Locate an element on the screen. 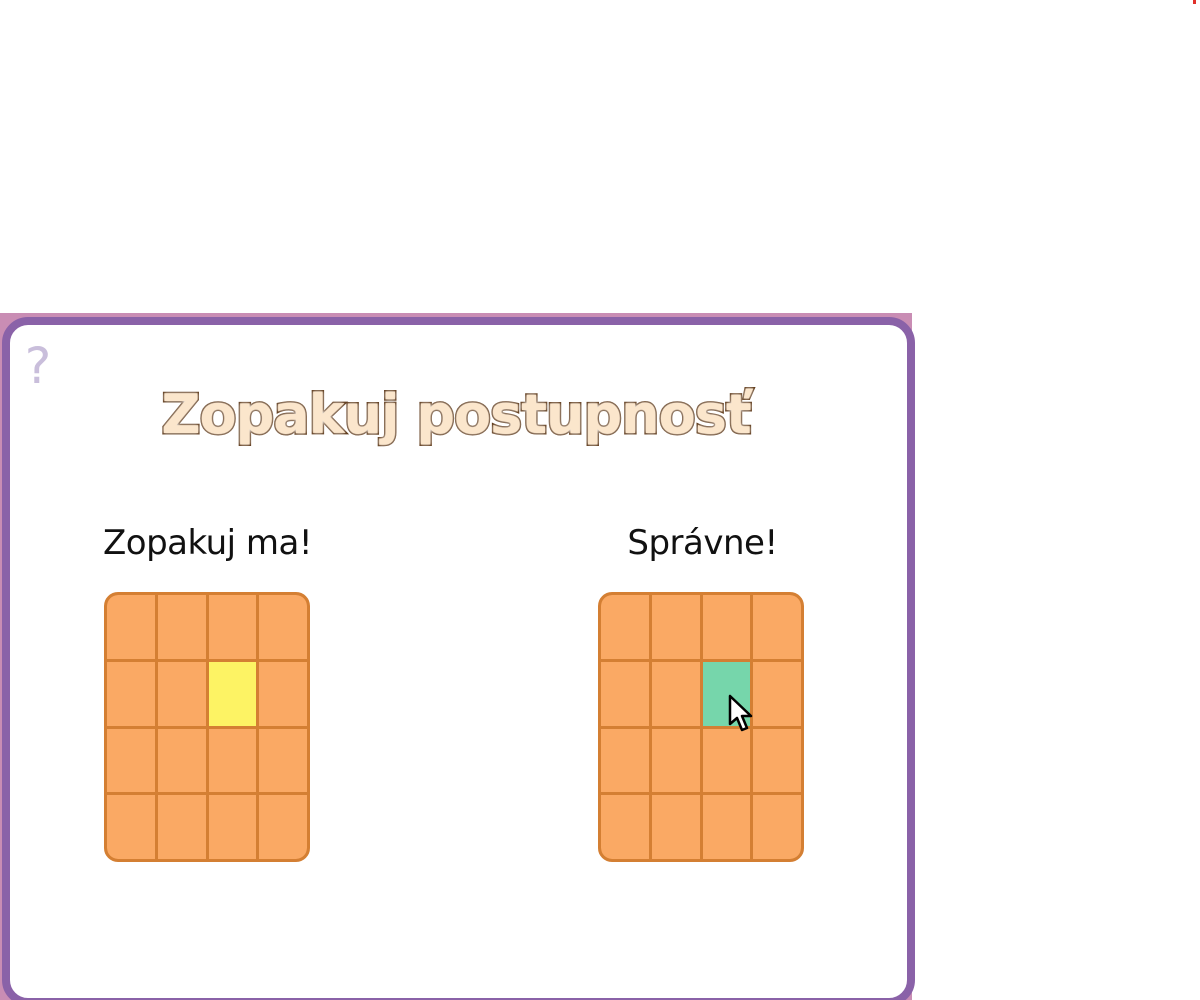 Image resolution: width=1200 pixels, height=1000 pixels. demo-tile-r3-c1 is located at coordinates (131, 760).